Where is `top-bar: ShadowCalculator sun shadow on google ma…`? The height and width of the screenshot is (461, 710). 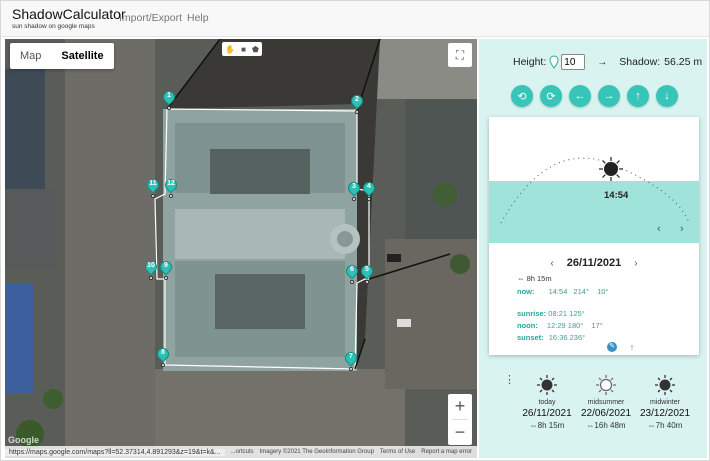
top-bar: ShadowCalculator sun shadow on google ma… is located at coordinates (355, 19).